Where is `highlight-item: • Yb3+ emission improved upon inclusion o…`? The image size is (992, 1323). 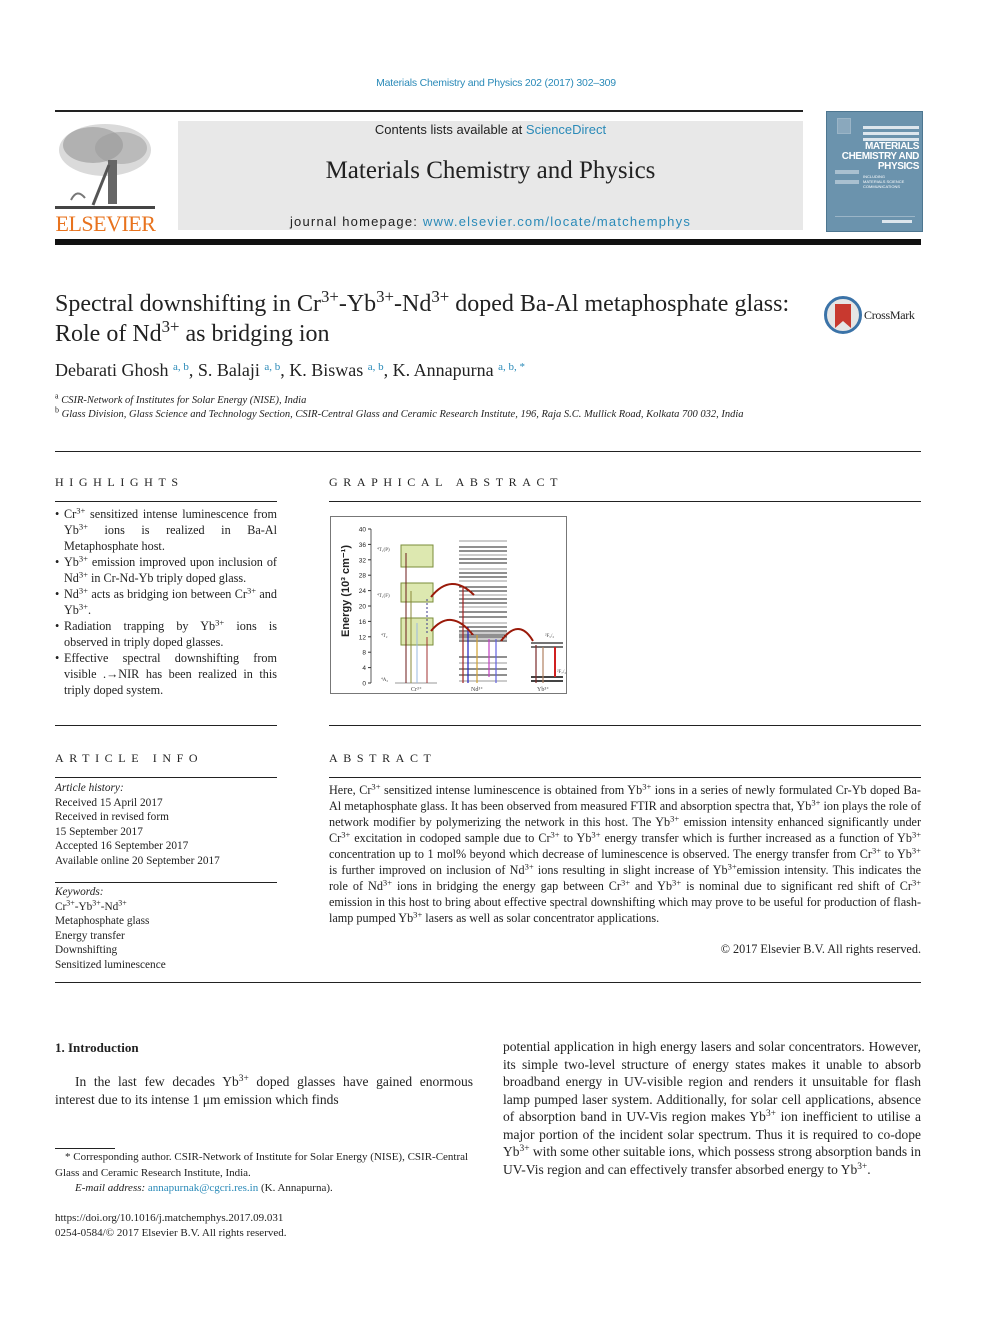
highlight-item: • Yb3+ emission improved upon inclusion o… is located at coordinates (166, 569).